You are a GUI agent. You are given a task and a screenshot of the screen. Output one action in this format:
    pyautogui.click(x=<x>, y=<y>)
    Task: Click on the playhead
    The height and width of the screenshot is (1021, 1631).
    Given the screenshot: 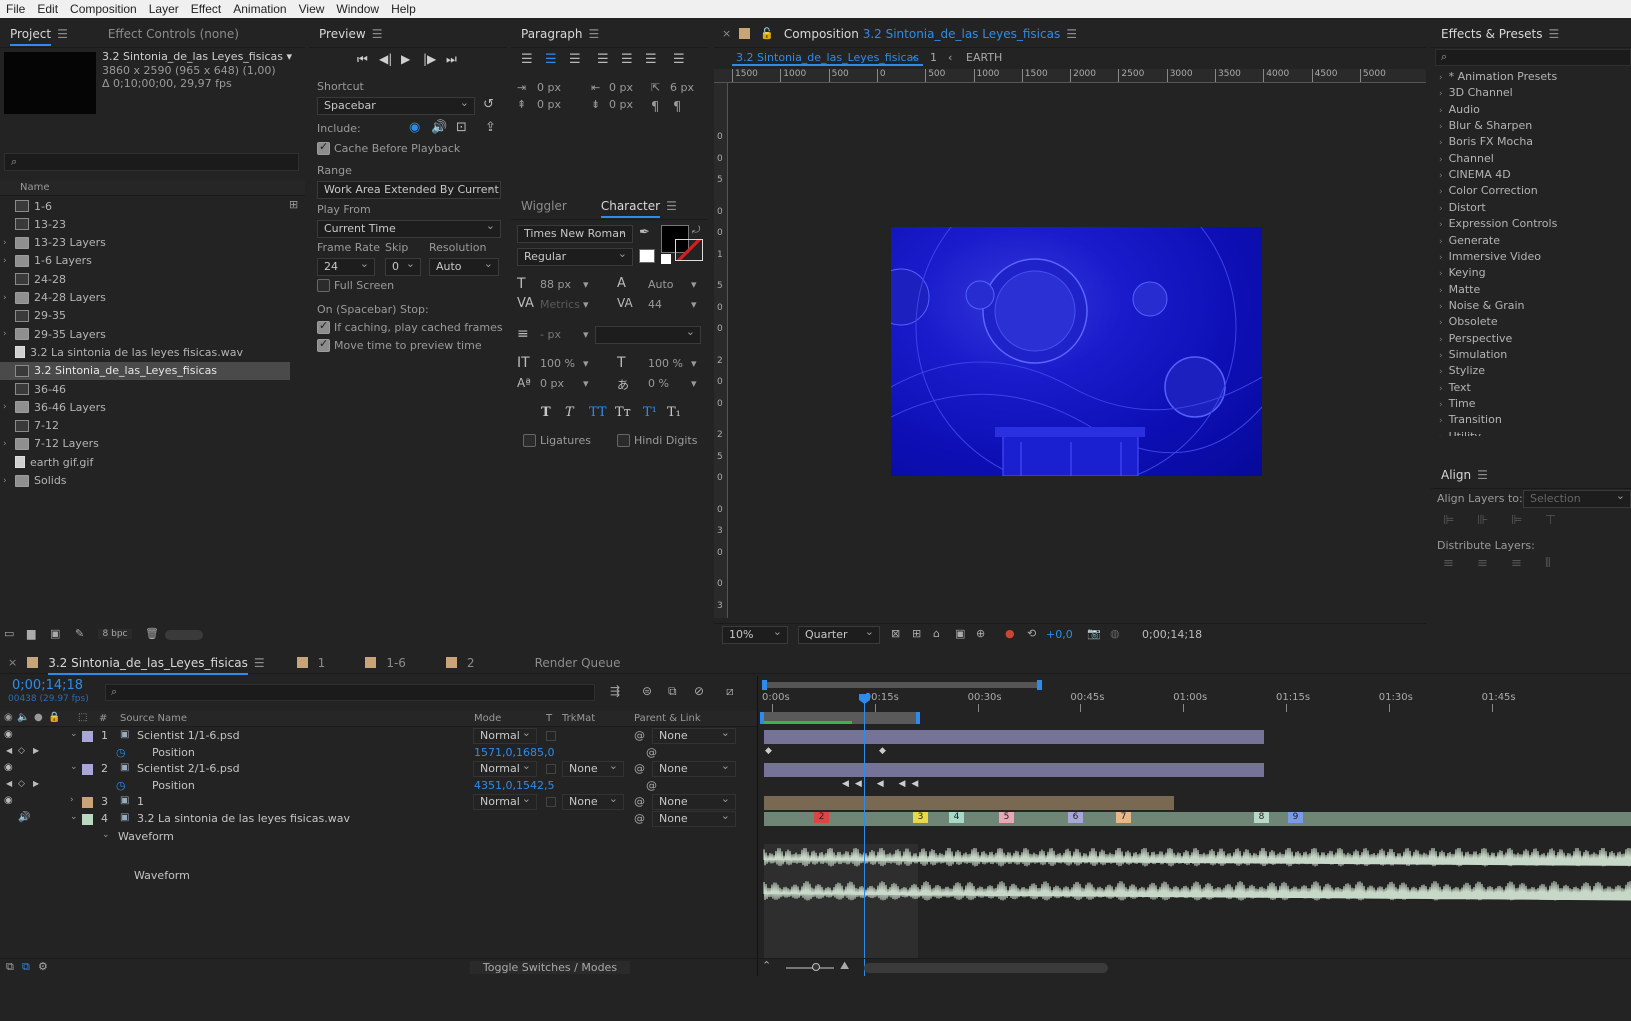 What is the action you would take?
    pyautogui.click(x=864, y=835)
    